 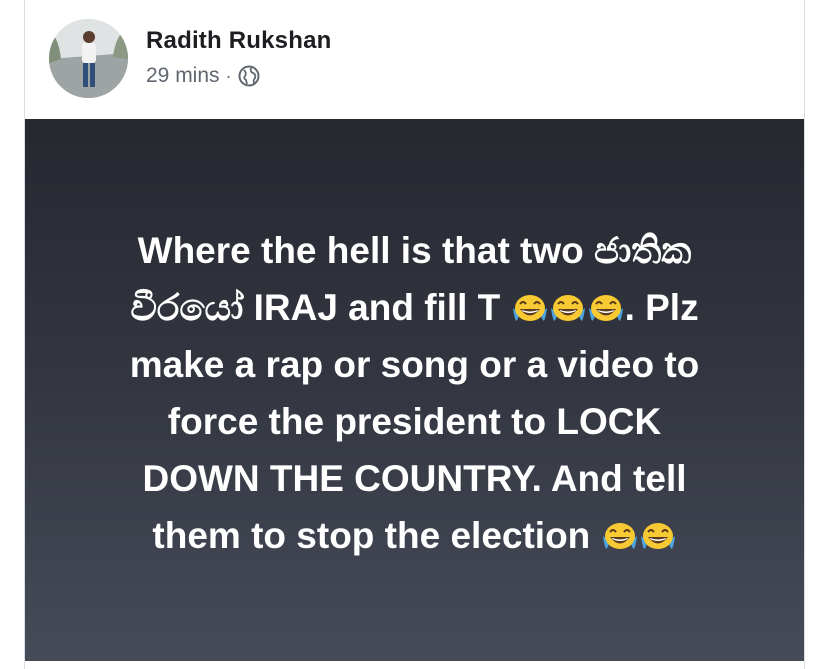 I want to click on author-name: Radith Rukshan, so click(x=238, y=41).